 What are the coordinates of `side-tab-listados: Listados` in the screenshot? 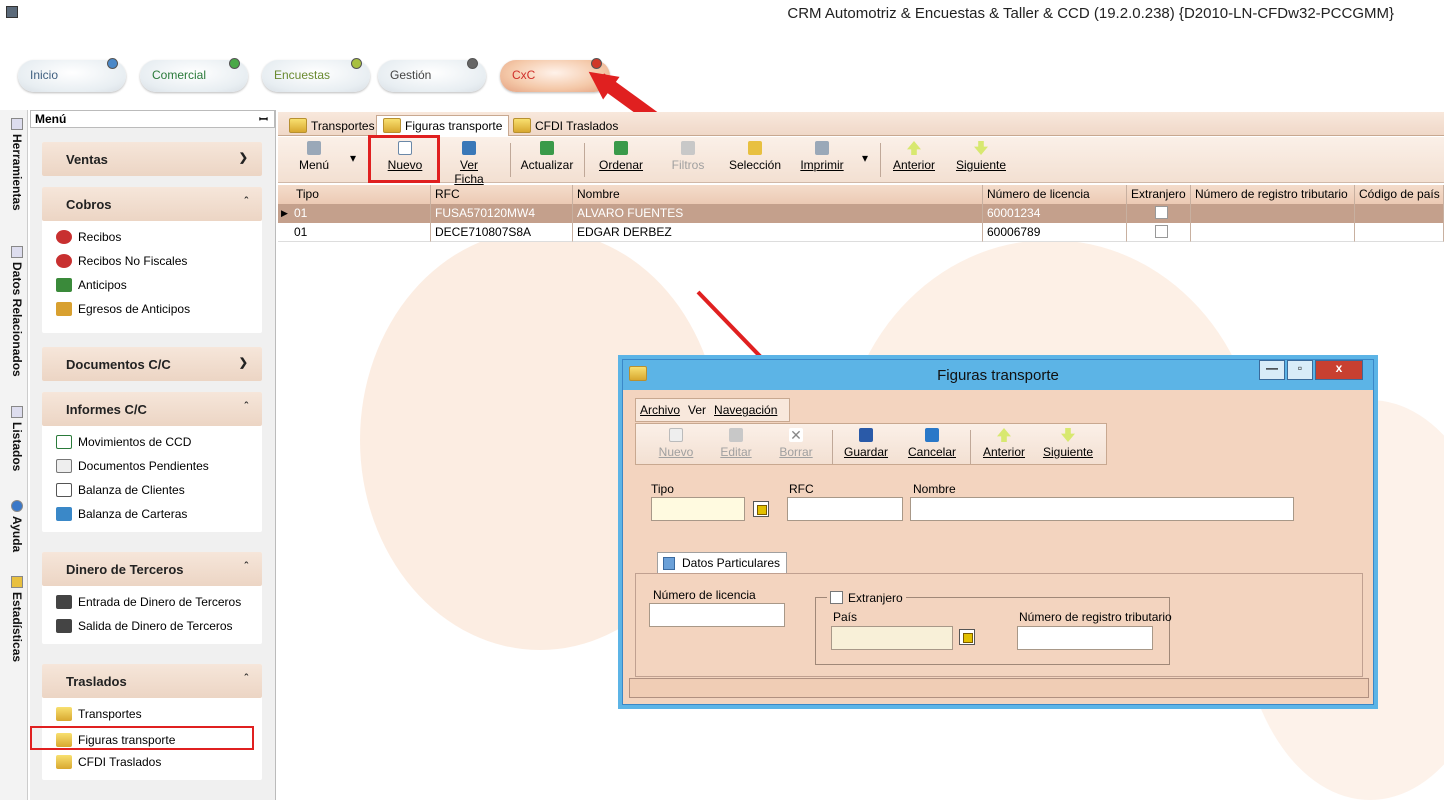 It's located at (14, 438).